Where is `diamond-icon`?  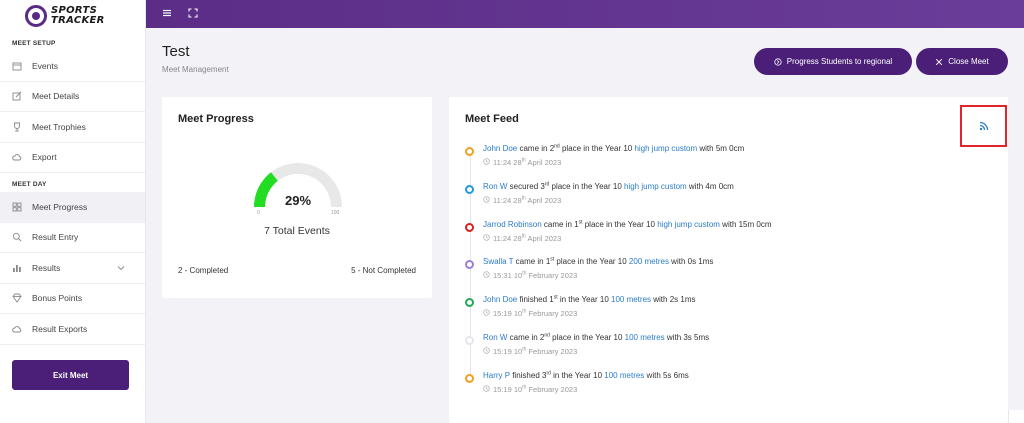
diamond-icon is located at coordinates (17, 298).